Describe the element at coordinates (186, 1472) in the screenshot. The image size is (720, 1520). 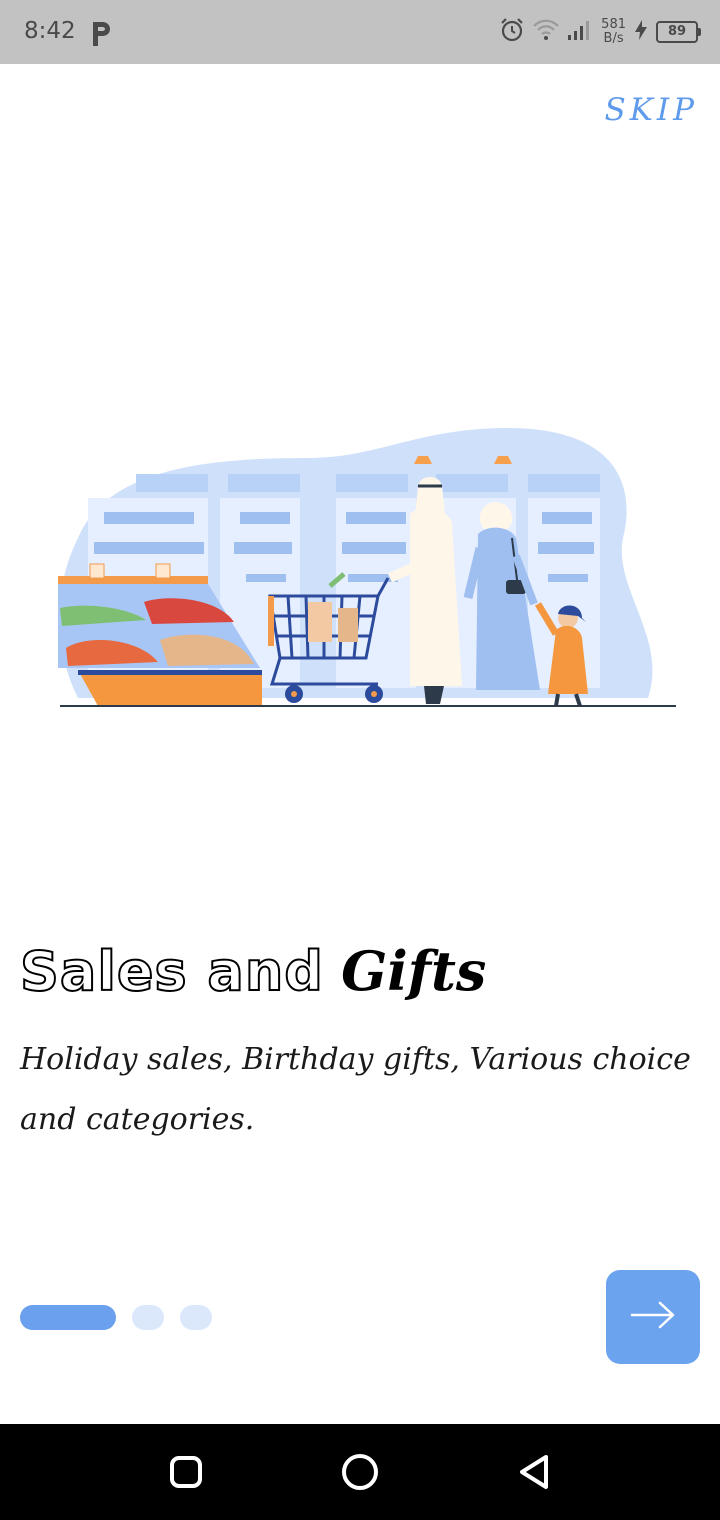
I see `home-square-icon` at that location.